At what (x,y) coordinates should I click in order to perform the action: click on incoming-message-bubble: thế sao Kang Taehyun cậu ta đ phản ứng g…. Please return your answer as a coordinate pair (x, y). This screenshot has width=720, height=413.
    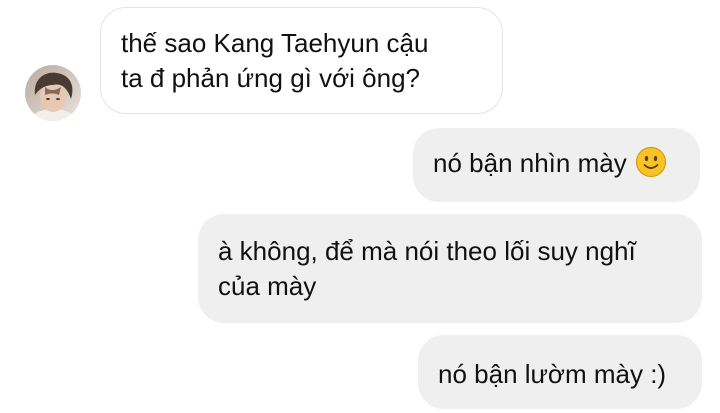
    Looking at the image, I should click on (301, 60).